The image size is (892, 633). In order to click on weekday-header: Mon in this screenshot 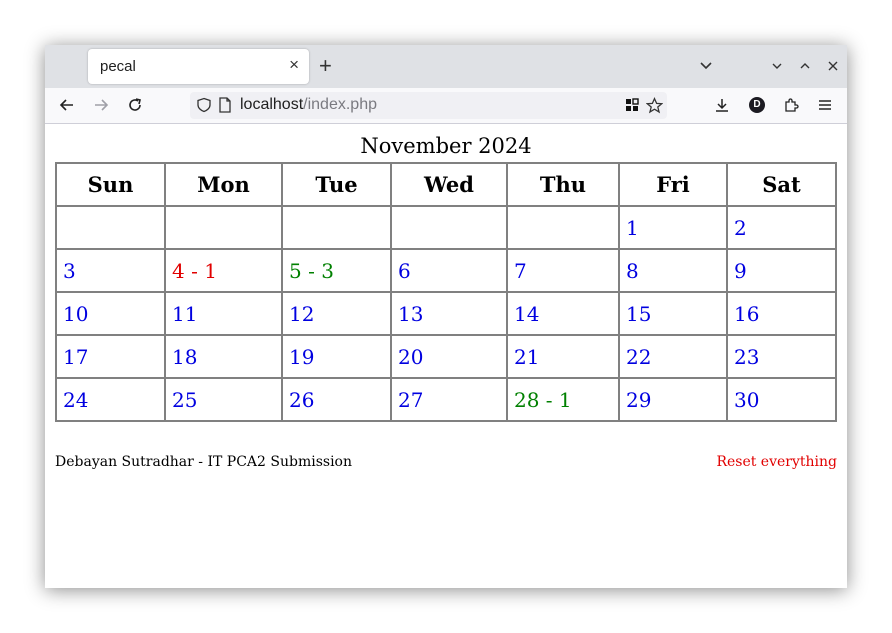, I will do `click(223, 184)`.